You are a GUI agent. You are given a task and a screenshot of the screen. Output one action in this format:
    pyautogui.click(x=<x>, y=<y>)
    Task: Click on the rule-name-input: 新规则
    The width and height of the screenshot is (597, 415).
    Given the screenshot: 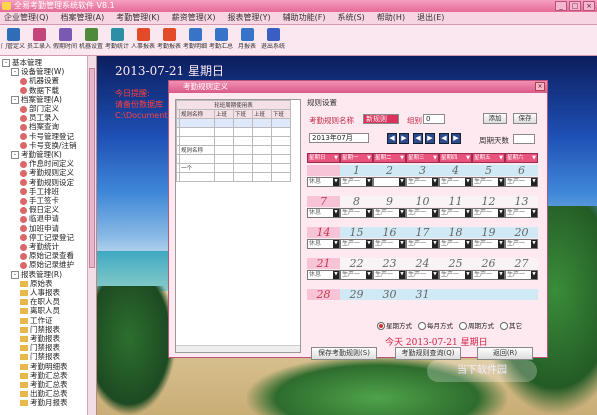 What is the action you would take?
    pyautogui.click(x=381, y=119)
    